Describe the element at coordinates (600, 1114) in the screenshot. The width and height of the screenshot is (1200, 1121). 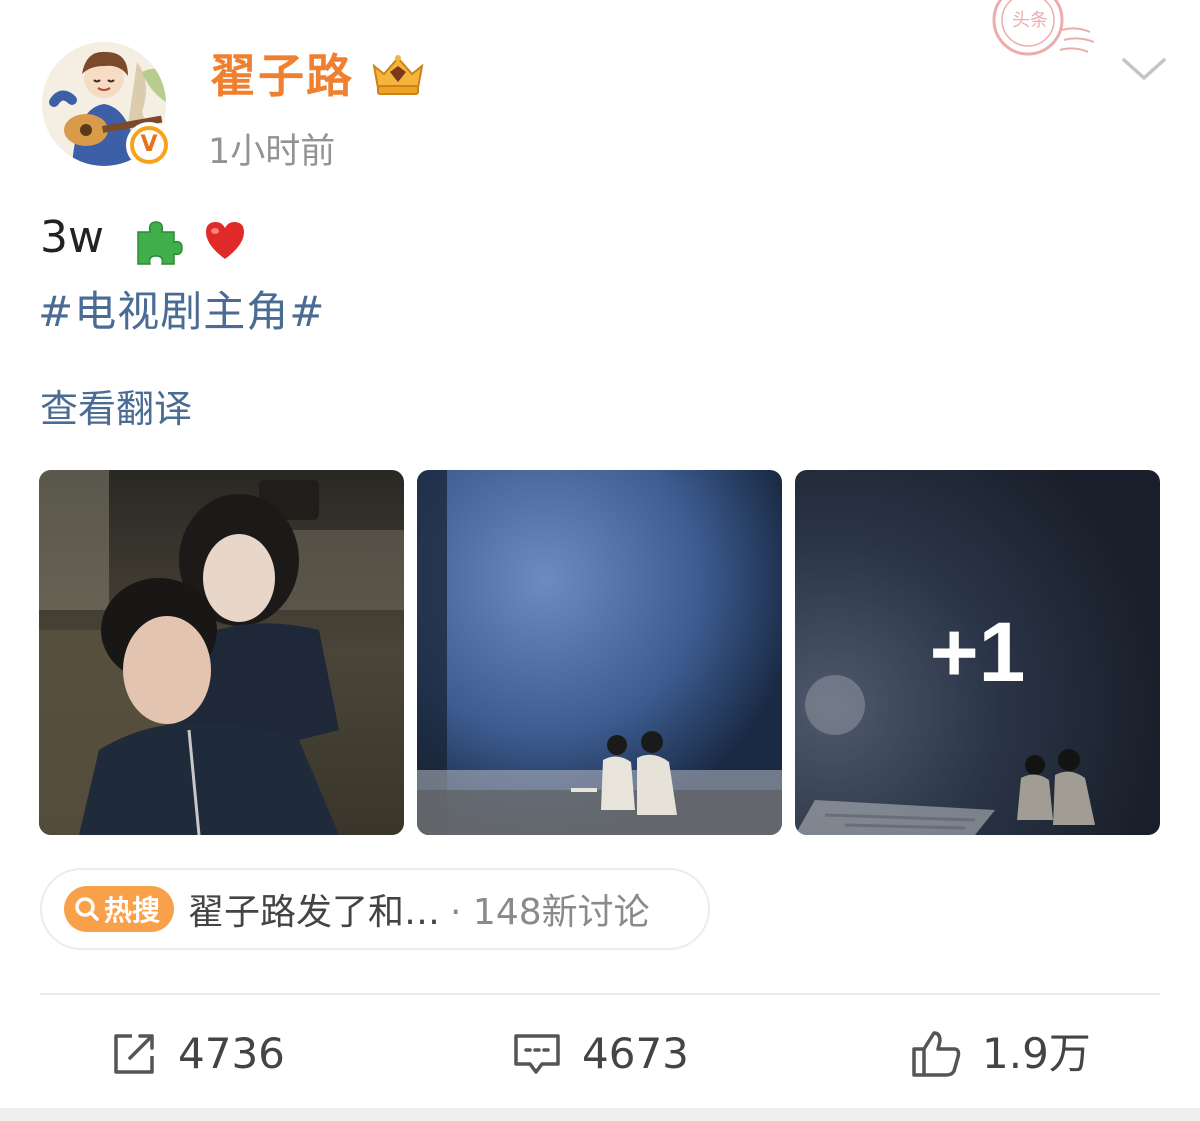
I see `feed-separator` at that location.